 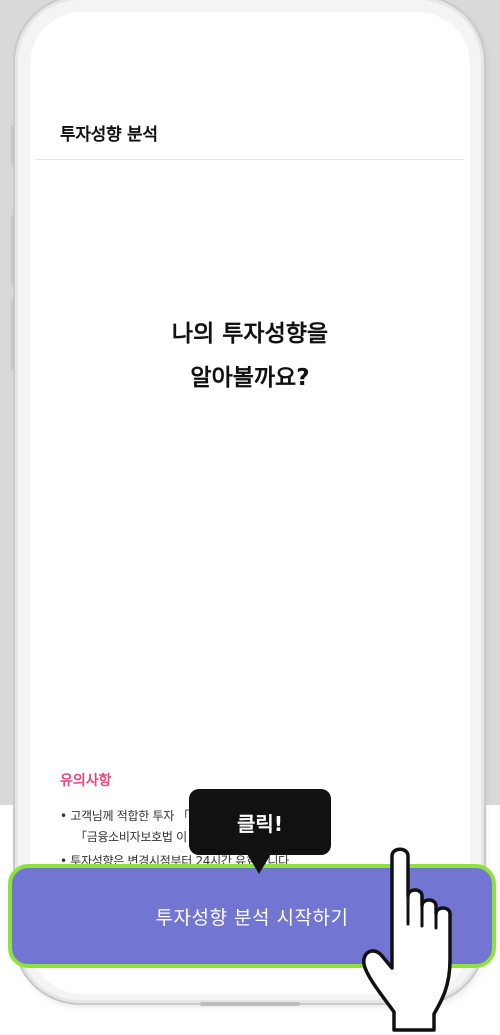 What do you see at coordinates (86, 781) in the screenshot?
I see `notice-title: 유의사항` at bounding box center [86, 781].